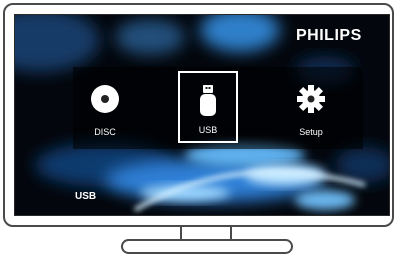 The image size is (402, 260). Describe the element at coordinates (86, 196) in the screenshot. I see `source-status-label: USB` at that location.